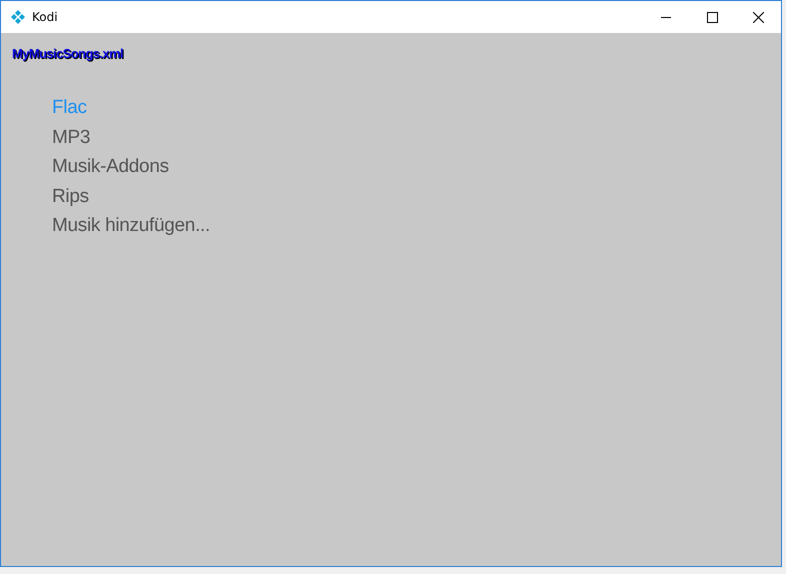 Image resolution: width=786 pixels, height=574 pixels. Describe the element at coordinates (45, 17) in the screenshot. I see `window-title: Kodi` at that location.